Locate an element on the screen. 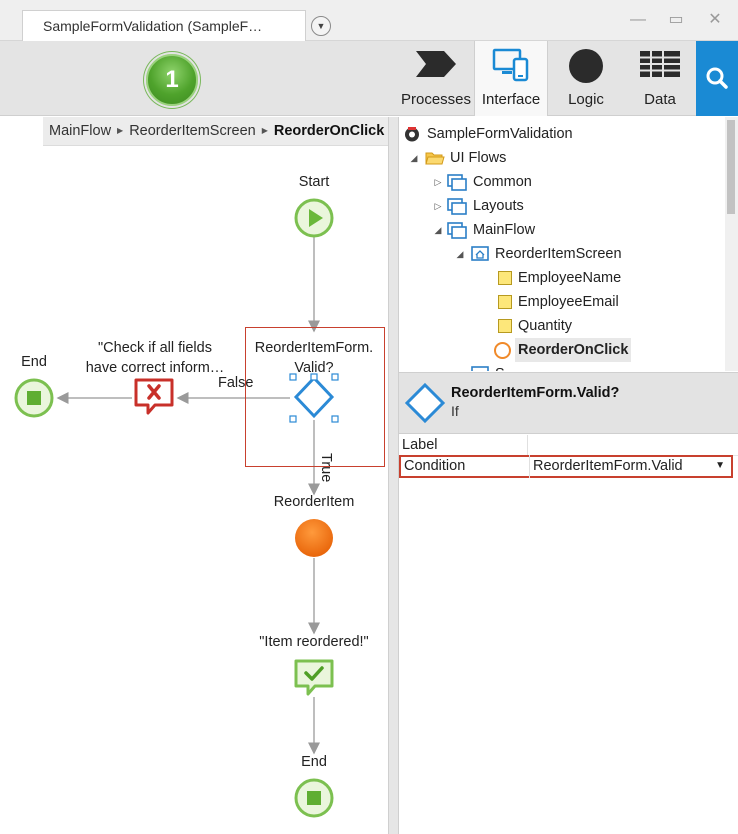  chevron-down-icon: ▼ is located at coordinates (720, 465).